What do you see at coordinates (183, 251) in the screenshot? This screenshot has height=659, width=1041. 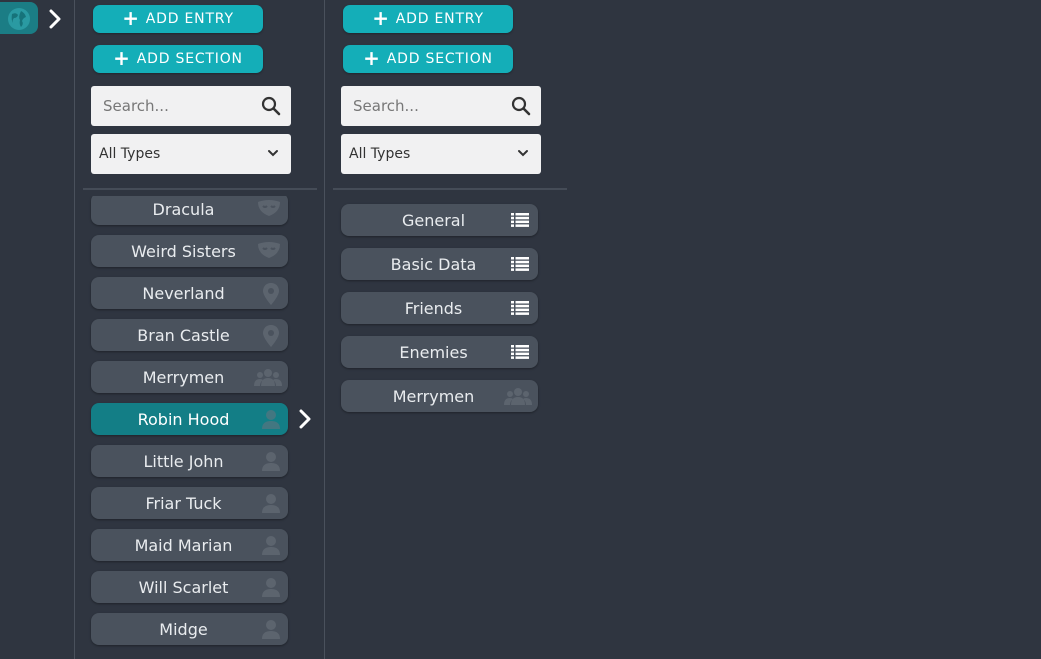 I see `entry-item-label: Weird Sisters` at bounding box center [183, 251].